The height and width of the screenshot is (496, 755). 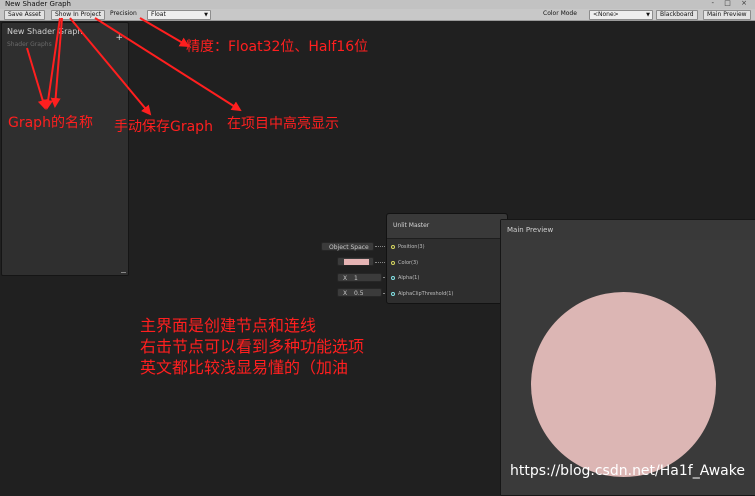 I want to click on watermark: https://blog.csdn.net/Ha1f_Awake, so click(x=627, y=471).